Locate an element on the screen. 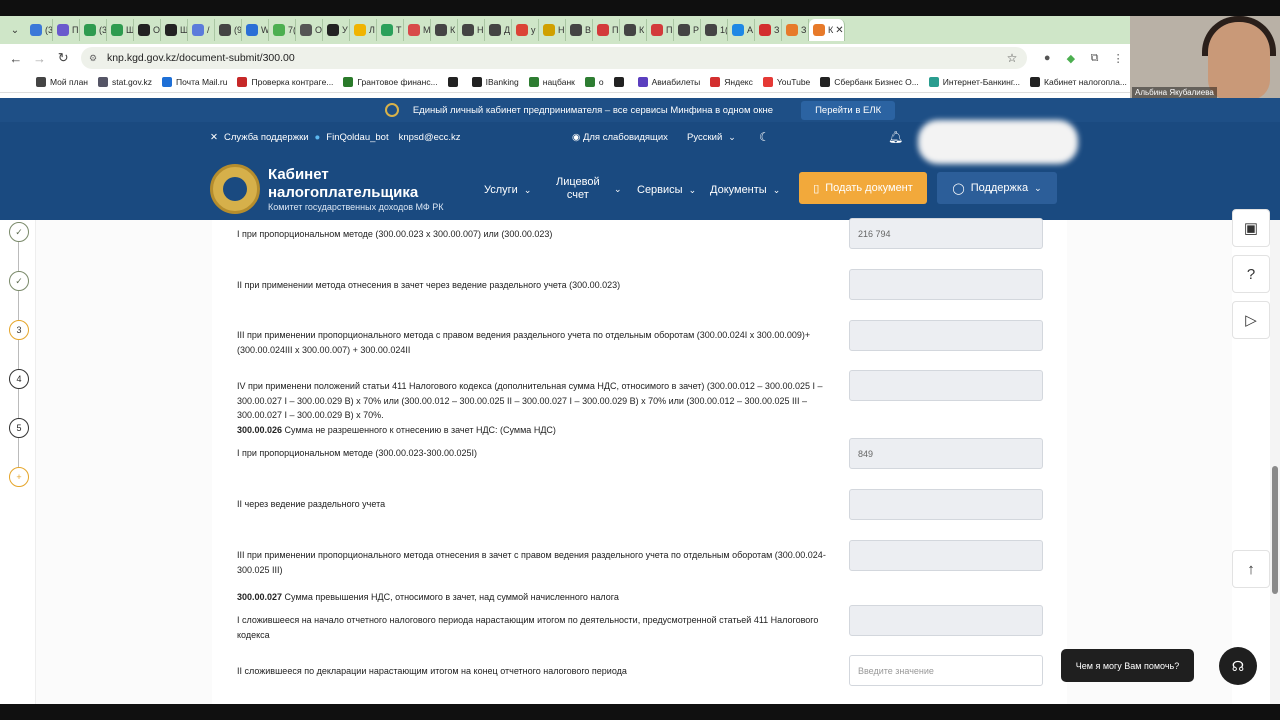  browser-tab: 7( is located at coordinates (282, 30).